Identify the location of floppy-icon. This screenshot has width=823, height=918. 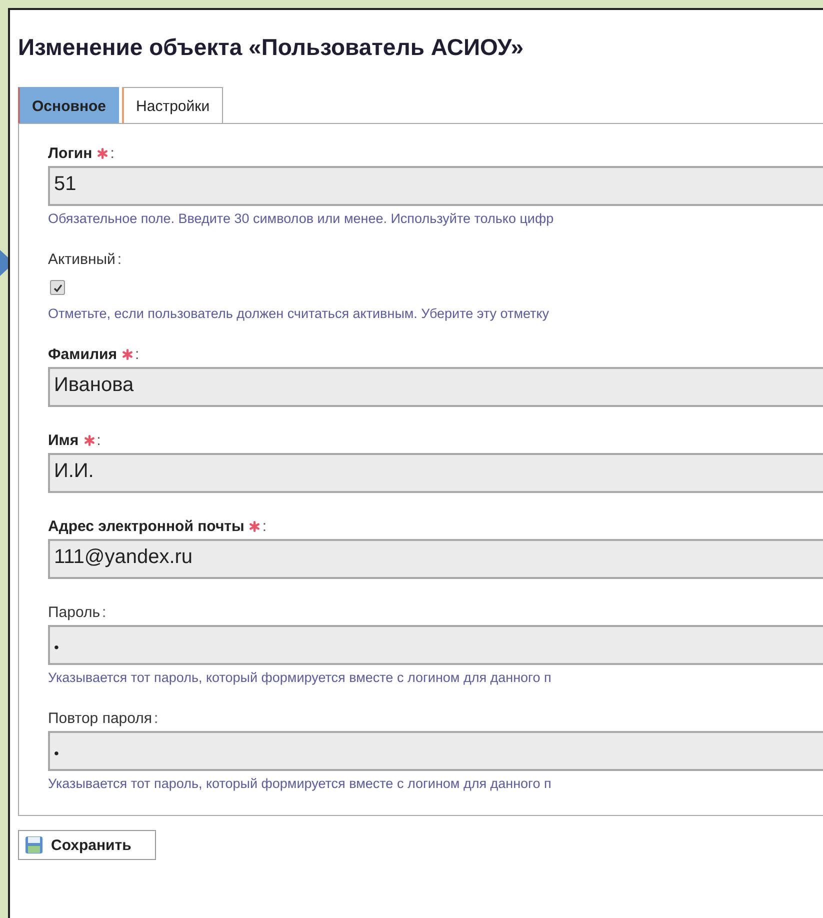
(34, 845).